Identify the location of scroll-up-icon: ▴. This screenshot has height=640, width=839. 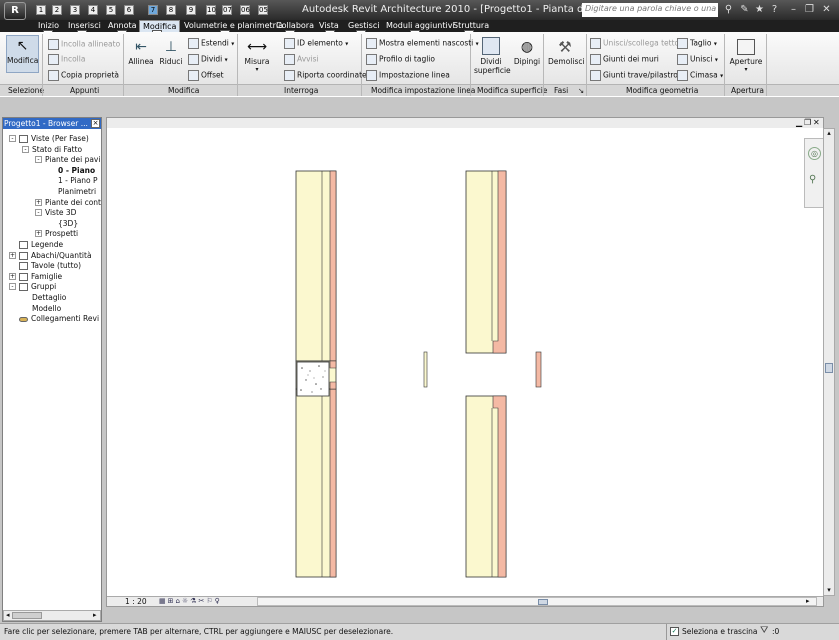
(829, 133).